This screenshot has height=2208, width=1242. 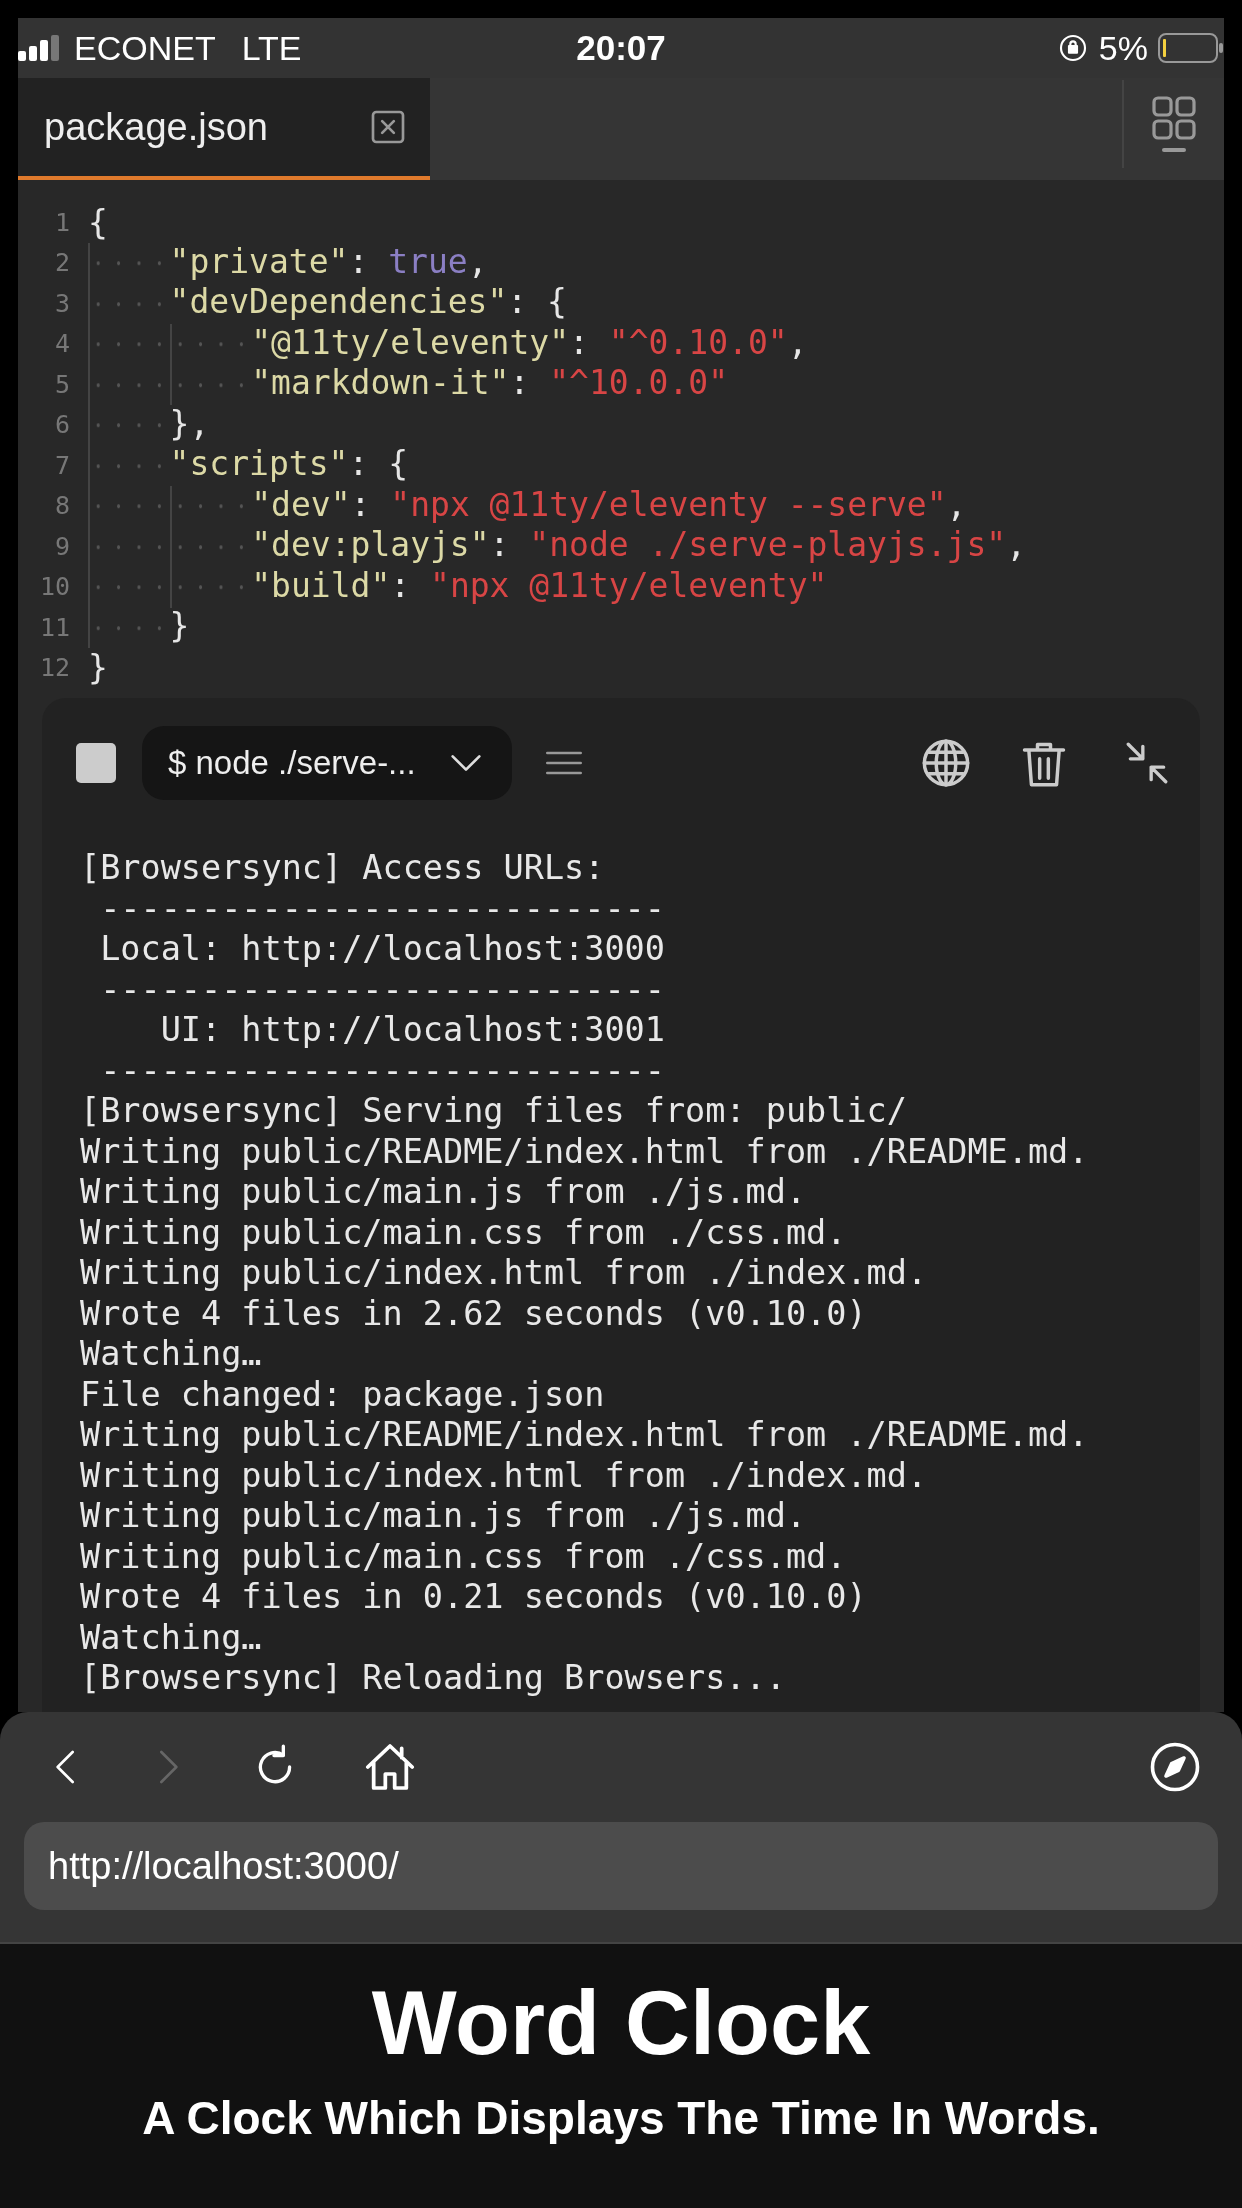 What do you see at coordinates (327, 303) in the screenshot?
I see `code-line: "devDependencies": {` at bounding box center [327, 303].